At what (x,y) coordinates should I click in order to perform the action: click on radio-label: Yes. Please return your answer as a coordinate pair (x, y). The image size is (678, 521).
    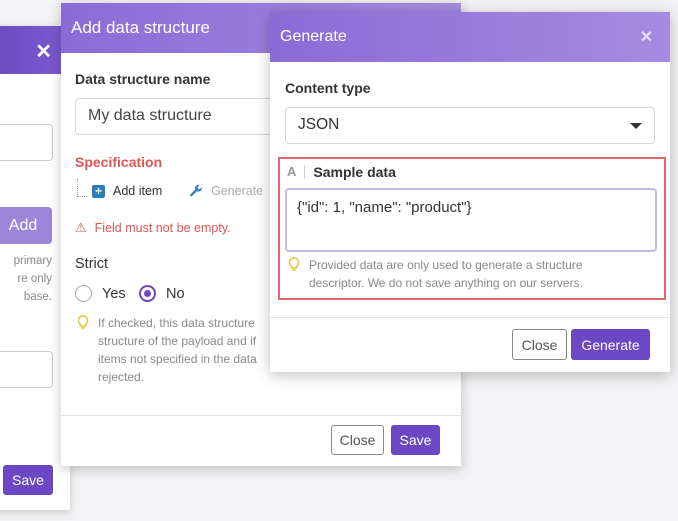
    Looking at the image, I should click on (114, 293).